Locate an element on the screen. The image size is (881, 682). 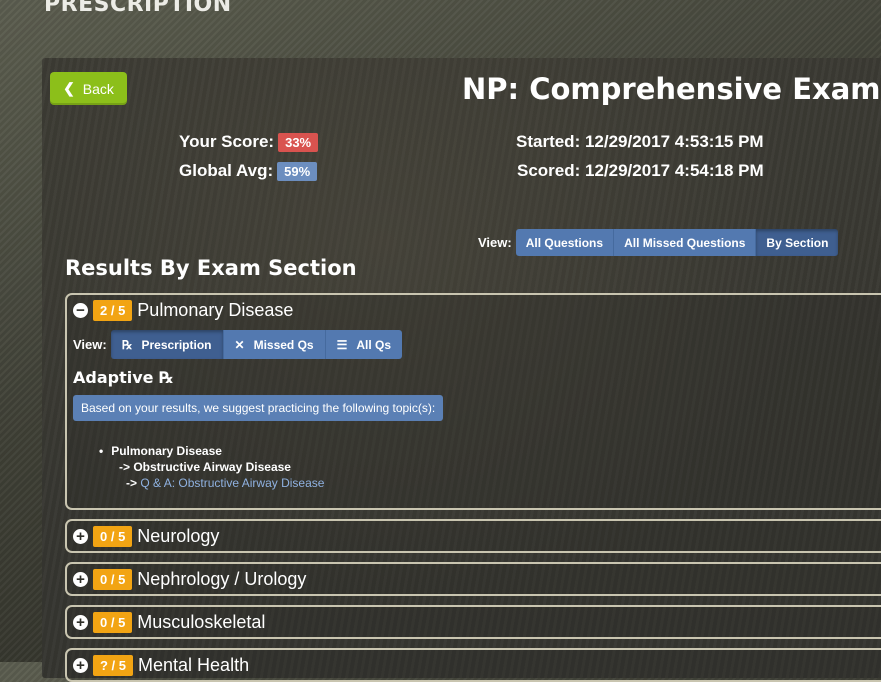
prescription-tab-label: Prescription is located at coordinates (176, 344).